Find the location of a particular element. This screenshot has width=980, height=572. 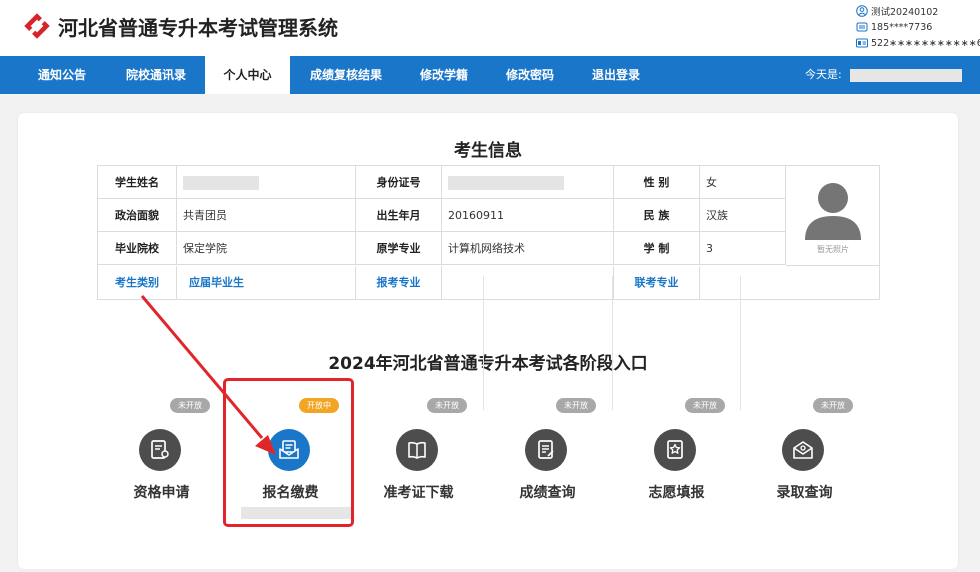

user-name-row: 测试20240102 is located at coordinates (917, 11).